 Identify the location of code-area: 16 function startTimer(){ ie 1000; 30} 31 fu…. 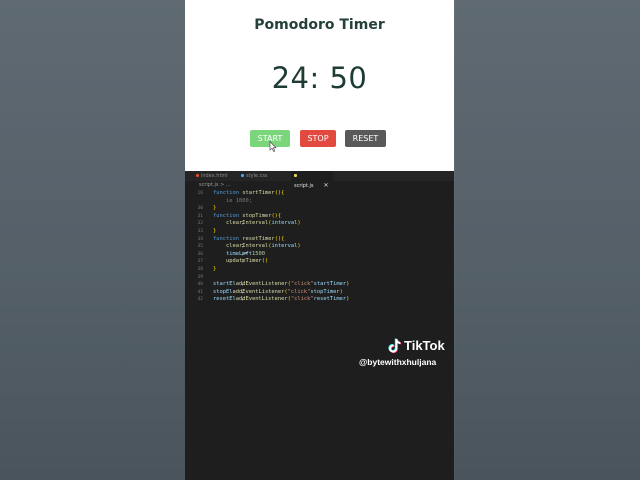
(319, 247).